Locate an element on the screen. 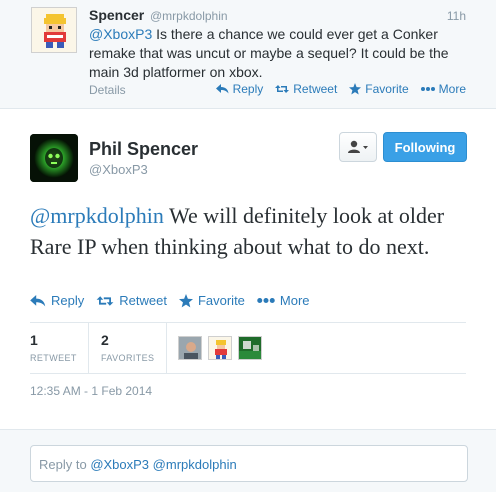 This screenshot has height=492, width=496. tweet-time: 11h is located at coordinates (456, 16).